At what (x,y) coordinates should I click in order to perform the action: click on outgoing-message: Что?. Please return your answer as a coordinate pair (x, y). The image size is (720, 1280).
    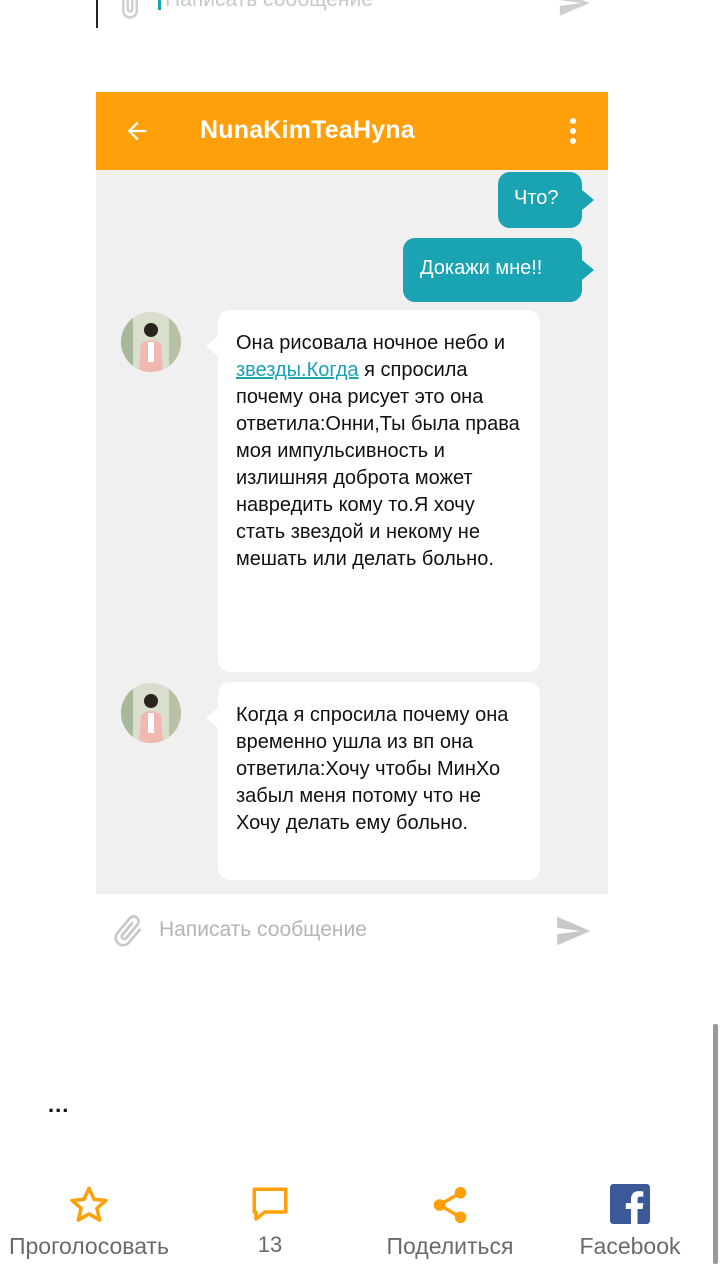
    Looking at the image, I should click on (546, 200).